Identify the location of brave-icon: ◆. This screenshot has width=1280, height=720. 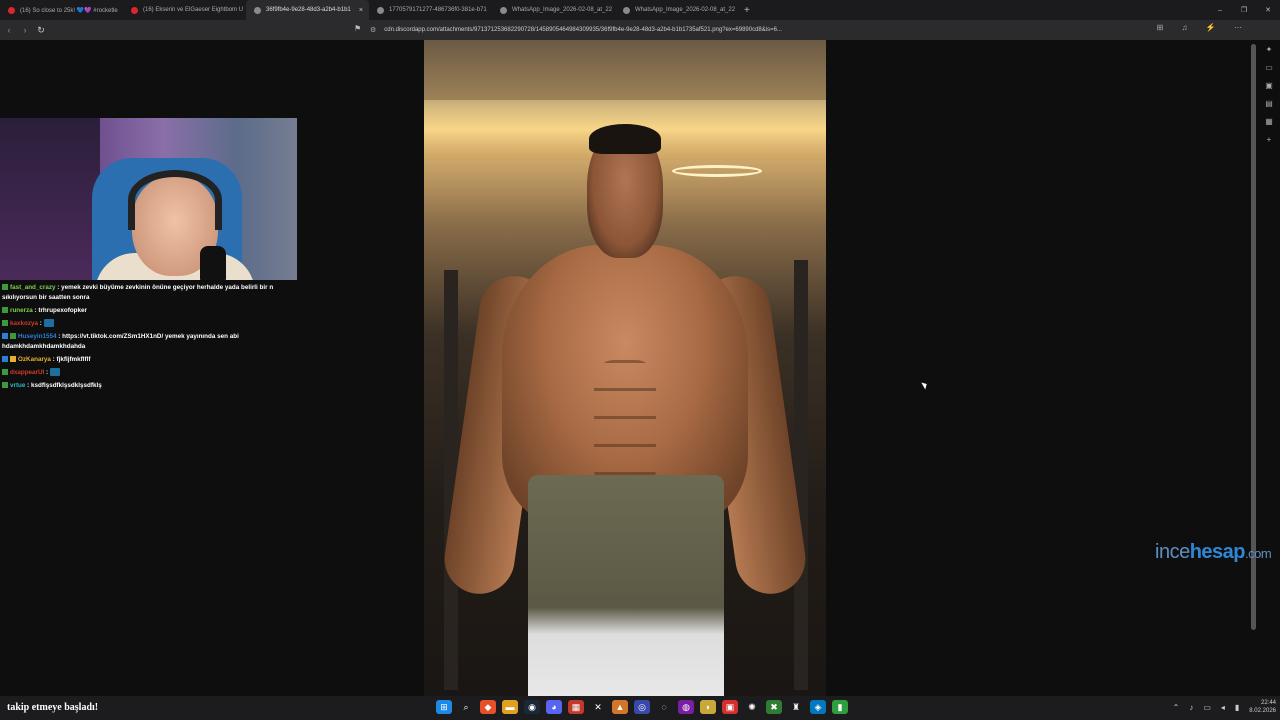
(488, 707).